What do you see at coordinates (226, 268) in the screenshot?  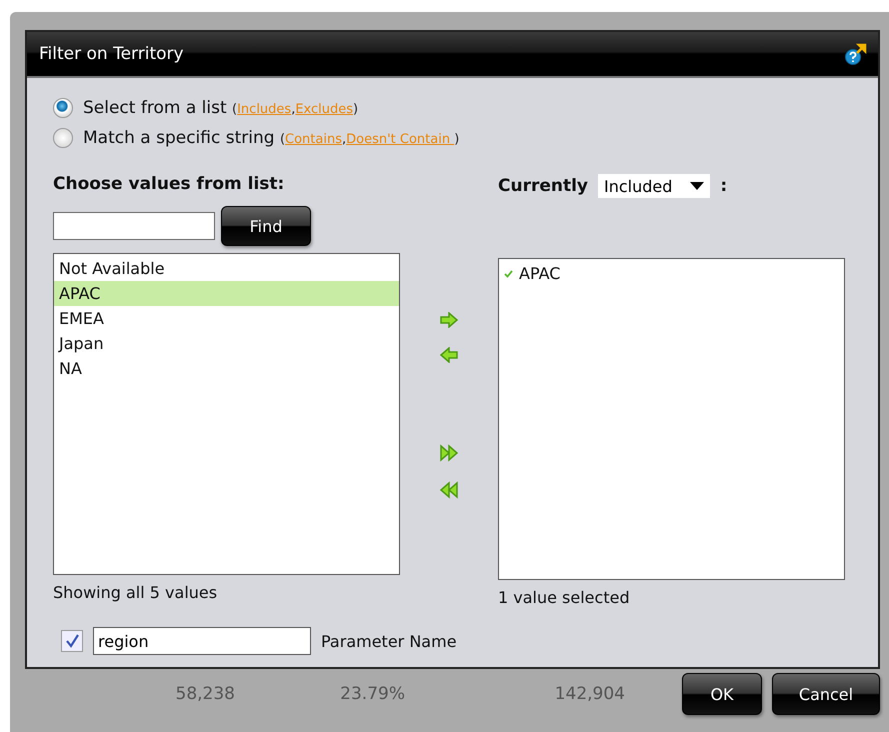 I see `list-item: Not Available` at bounding box center [226, 268].